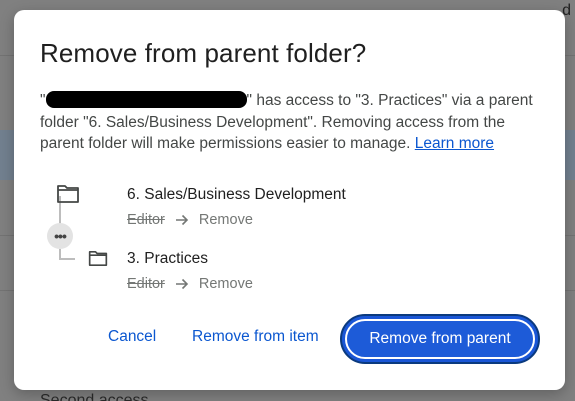 This screenshot has height=401, width=575. I want to click on parent-new-role: Remove, so click(225, 220).